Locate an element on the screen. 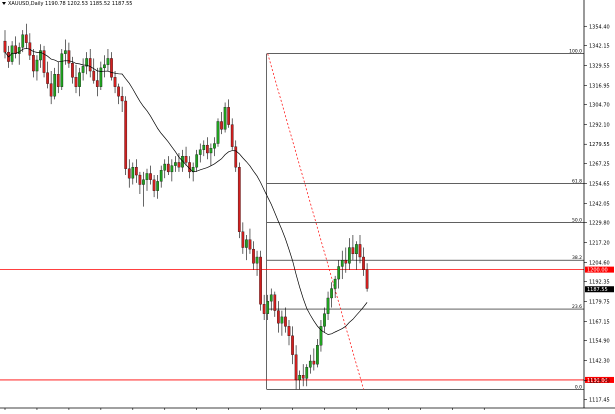 This screenshot has height=414, width=615. fib-level-label: 0.0 is located at coordinates (578, 387).